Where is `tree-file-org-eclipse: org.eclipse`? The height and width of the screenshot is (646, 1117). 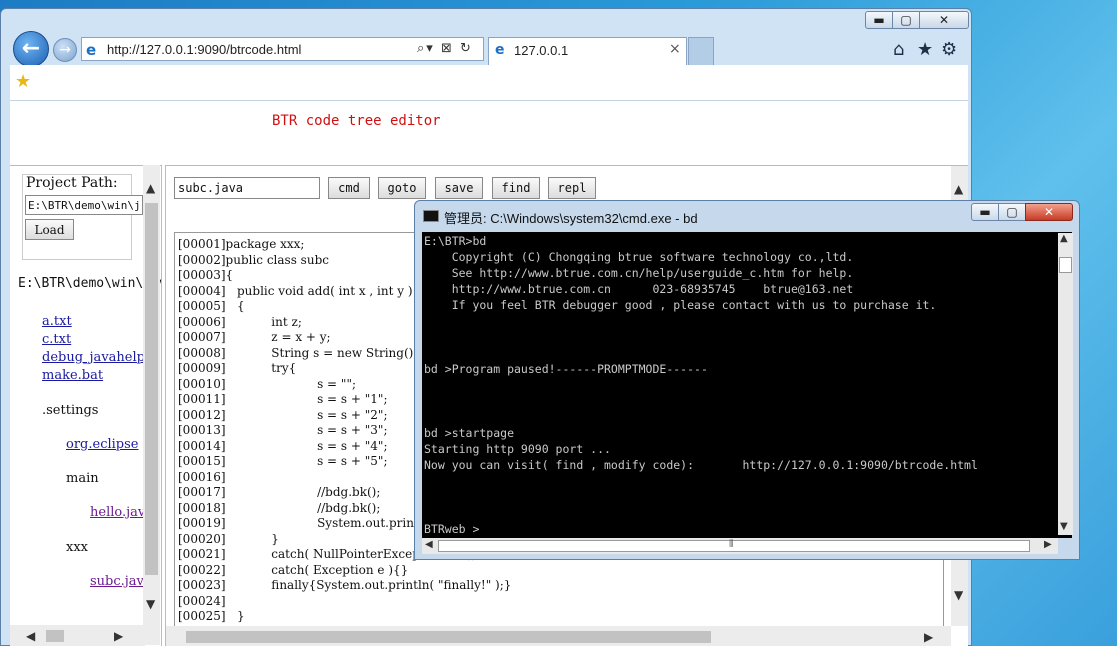
tree-file-org-eclipse: org.eclipse is located at coordinates (102, 444).